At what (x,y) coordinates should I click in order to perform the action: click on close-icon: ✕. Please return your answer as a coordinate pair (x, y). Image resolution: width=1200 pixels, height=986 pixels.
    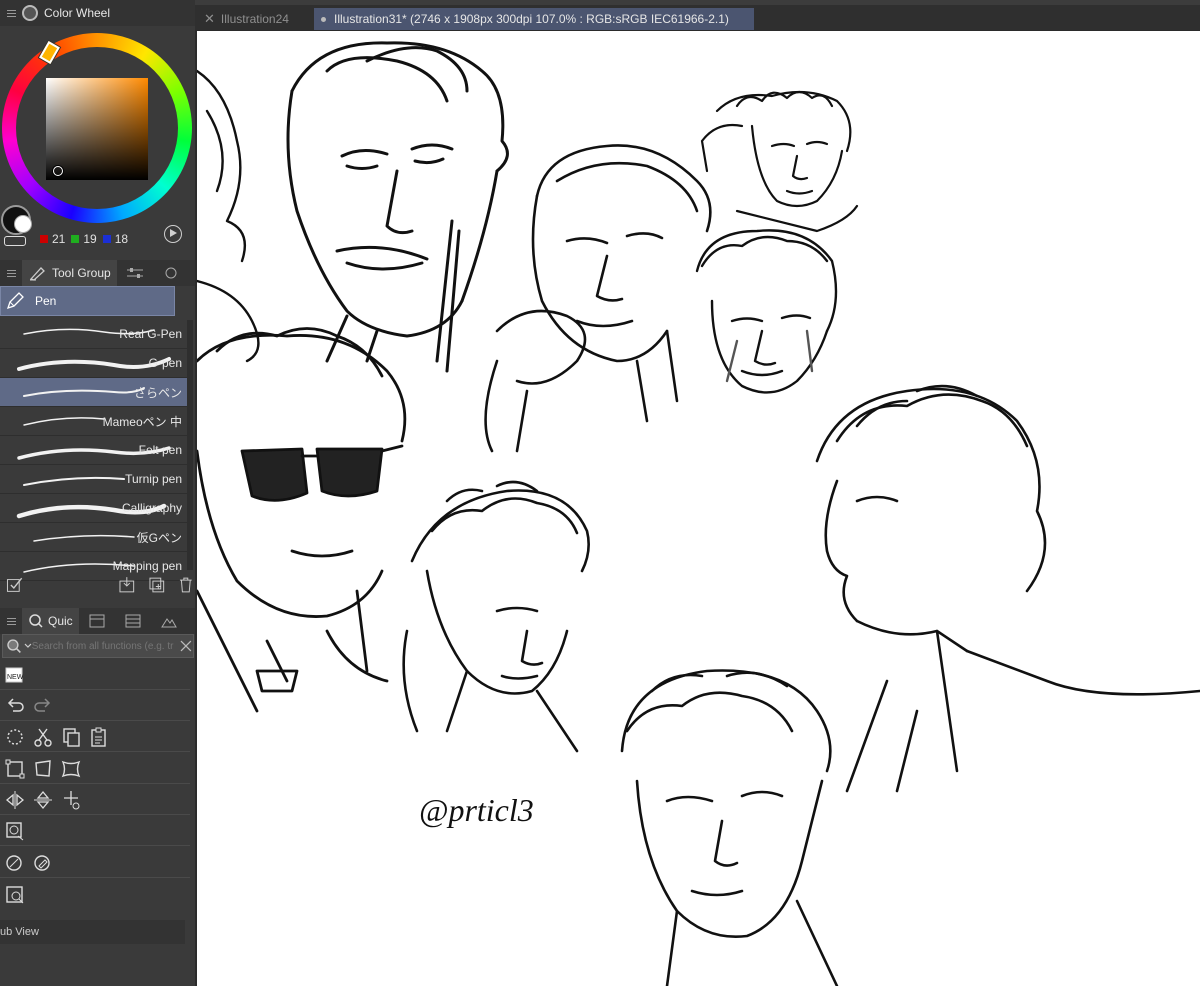
    Looking at the image, I should click on (209, 19).